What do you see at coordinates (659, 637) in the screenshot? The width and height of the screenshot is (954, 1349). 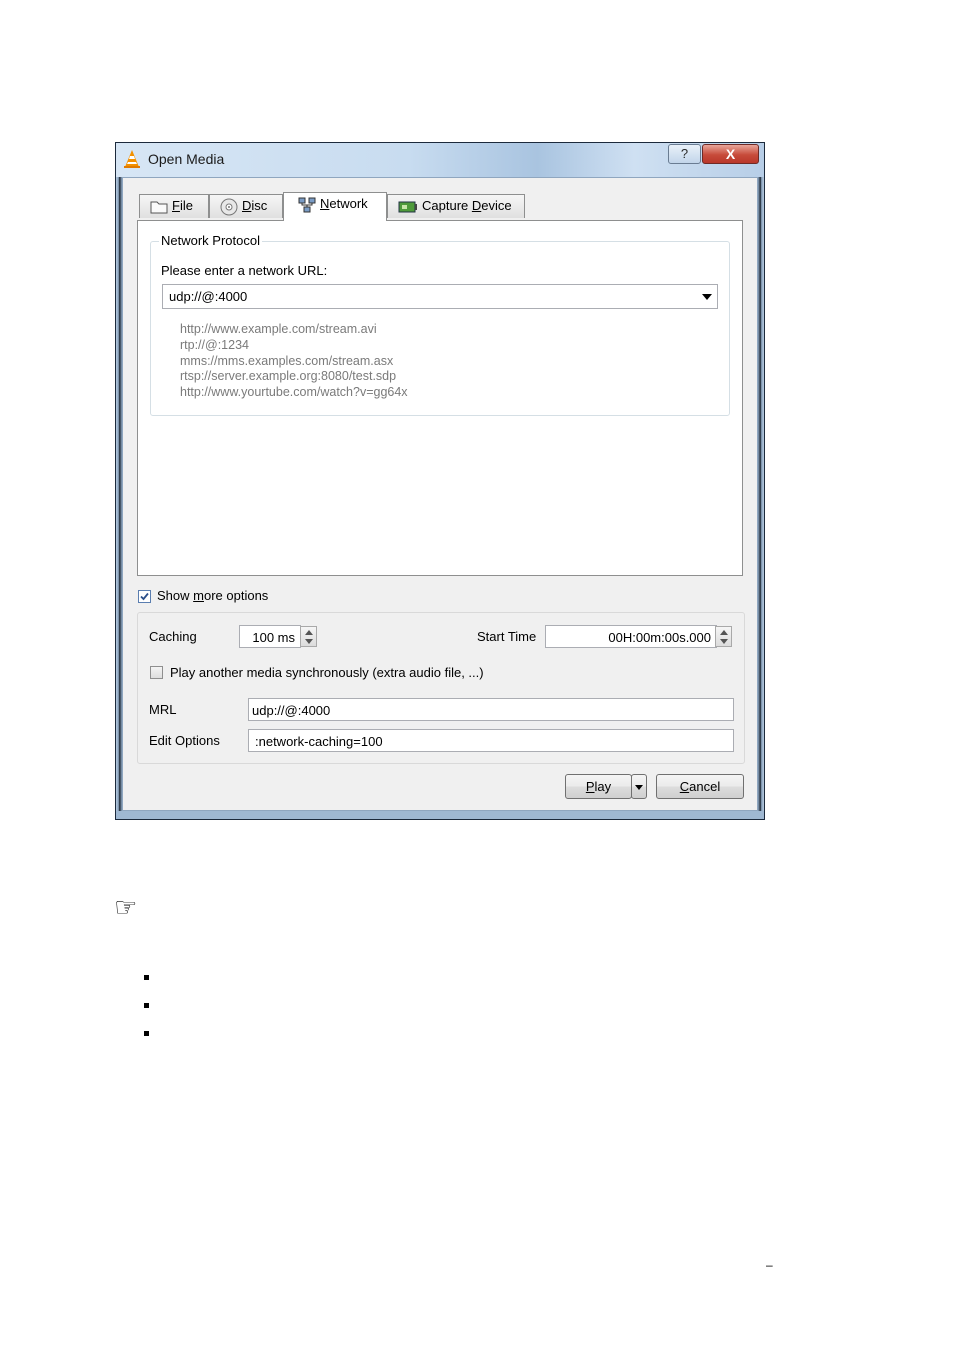 I see `start-time-value: 00H:00m:00s.000` at bounding box center [659, 637].